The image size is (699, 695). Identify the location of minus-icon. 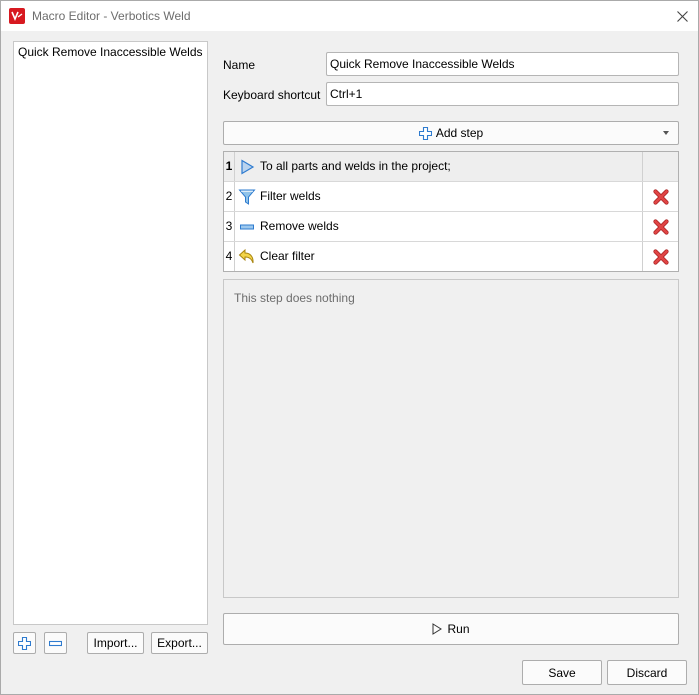
(55, 643).